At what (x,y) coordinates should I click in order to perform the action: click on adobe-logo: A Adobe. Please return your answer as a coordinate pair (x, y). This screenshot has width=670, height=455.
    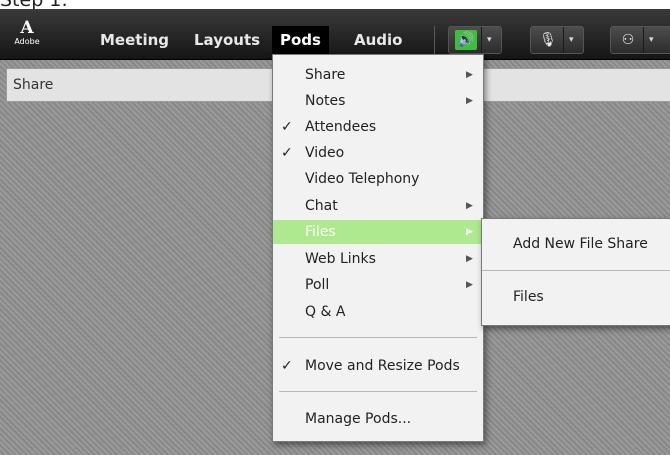
    Looking at the image, I should click on (27, 36).